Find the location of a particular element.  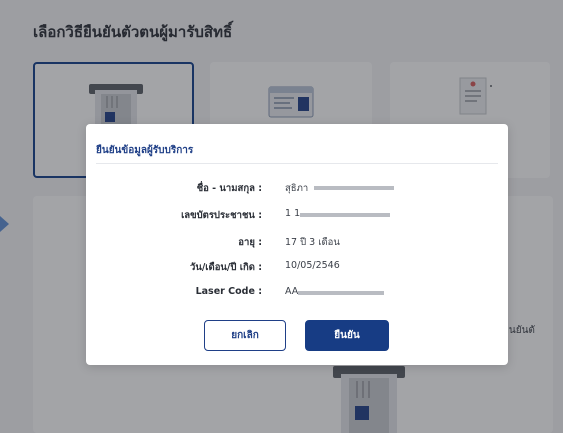

field-row-fullname: ชื่อ - นามสกุล : สุธิภา is located at coordinates (297, 189).